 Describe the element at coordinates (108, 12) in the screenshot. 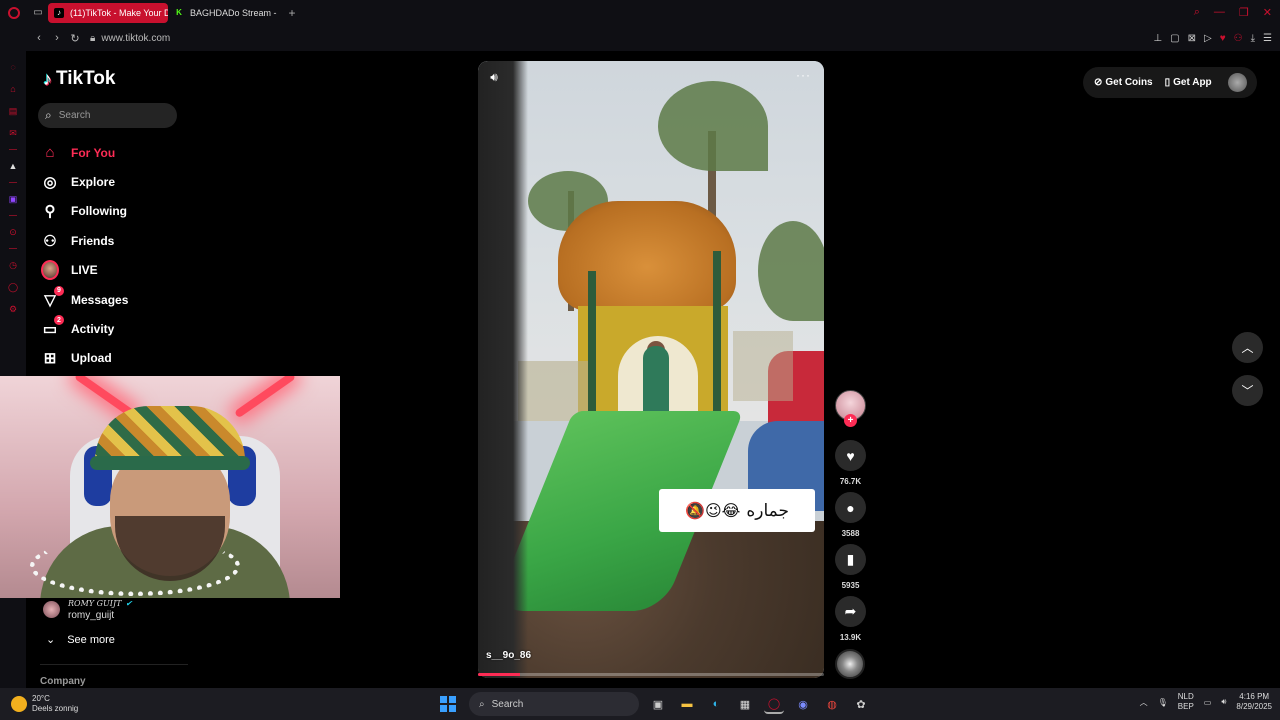

I see `tab-tiktok: ♪ (11)TikTok - Make Your Da` at that location.